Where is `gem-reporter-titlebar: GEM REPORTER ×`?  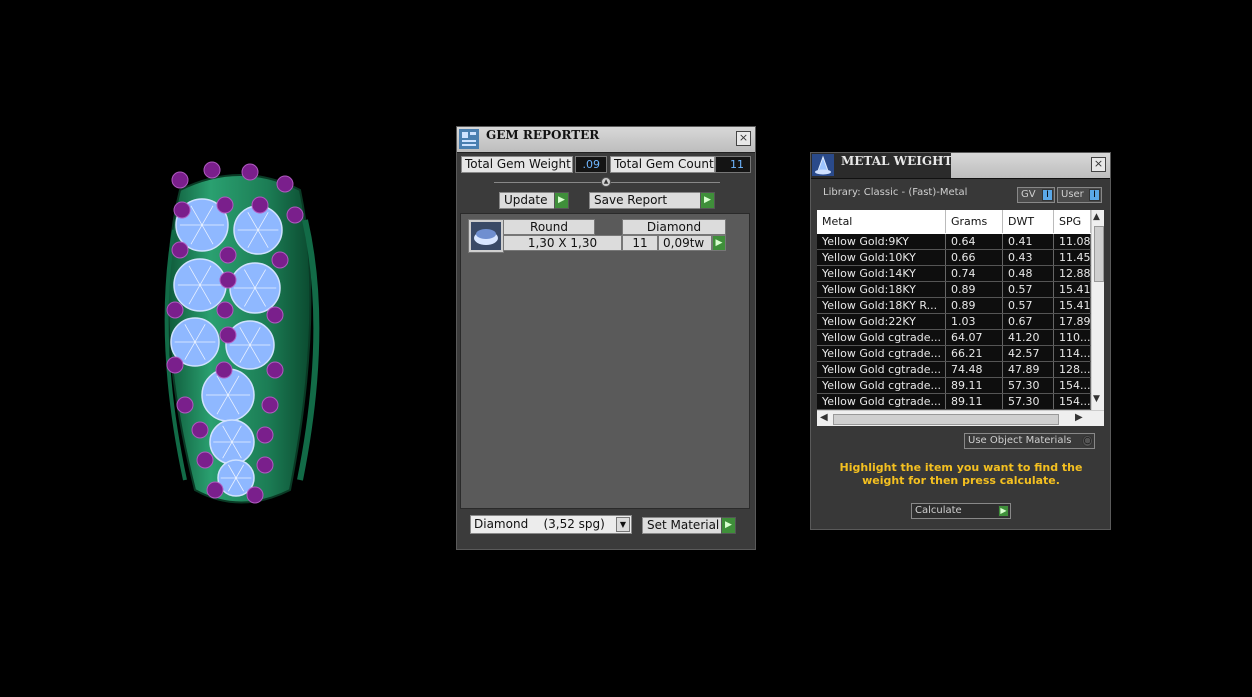
gem-reporter-titlebar: GEM REPORTER × is located at coordinates (606, 140).